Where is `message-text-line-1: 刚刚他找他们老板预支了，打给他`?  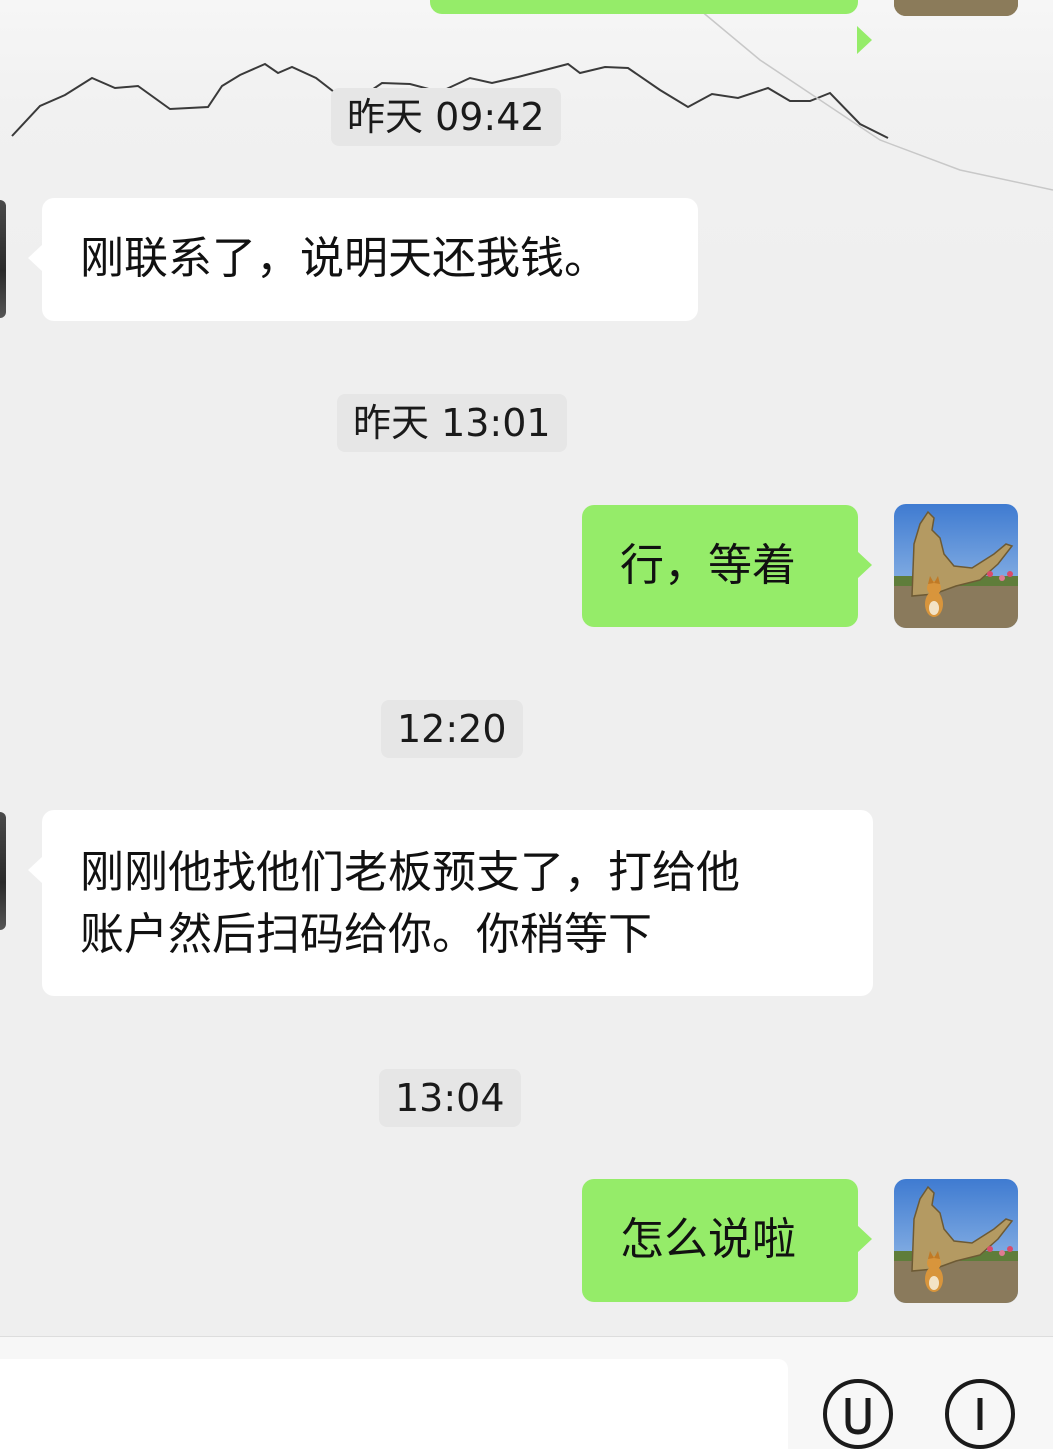 message-text-line-1: 刚刚他找他们老板预支了，打给他 is located at coordinates (410, 872).